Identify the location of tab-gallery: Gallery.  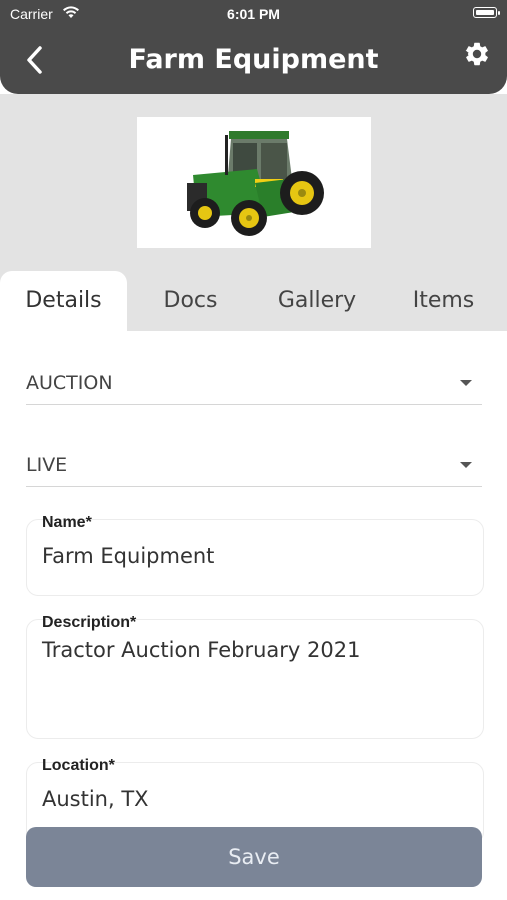
(317, 301).